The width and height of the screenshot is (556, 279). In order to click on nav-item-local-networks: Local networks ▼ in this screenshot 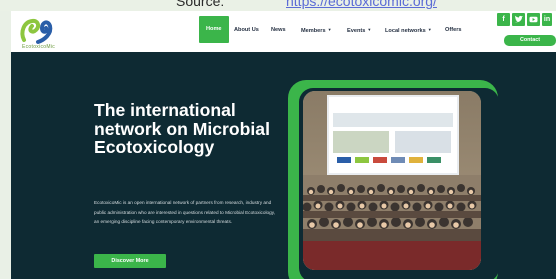, I will do `click(408, 30)`.